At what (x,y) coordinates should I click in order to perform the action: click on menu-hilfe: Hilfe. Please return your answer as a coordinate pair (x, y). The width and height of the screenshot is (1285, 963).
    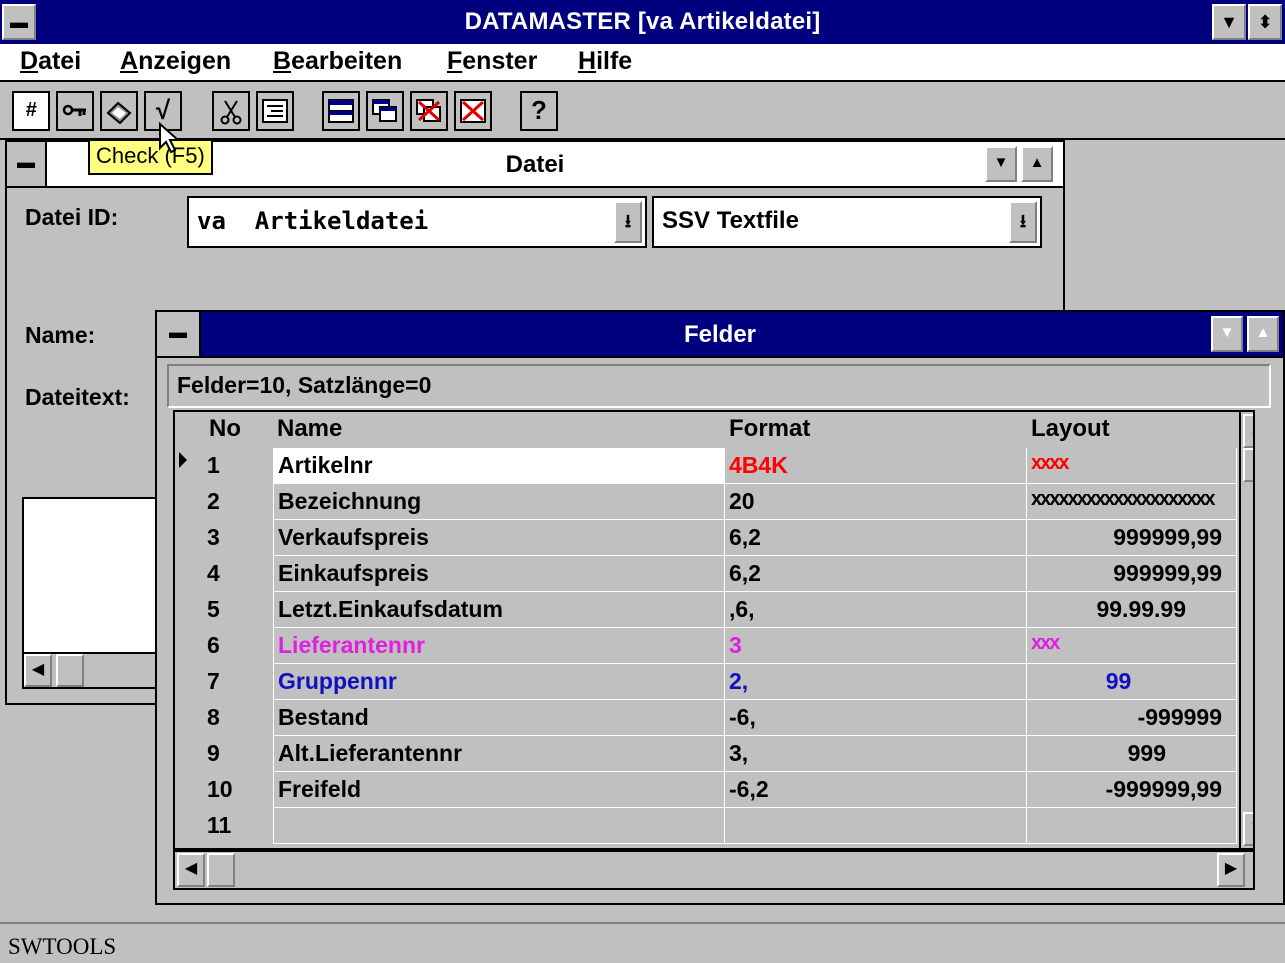
    Looking at the image, I should click on (605, 61).